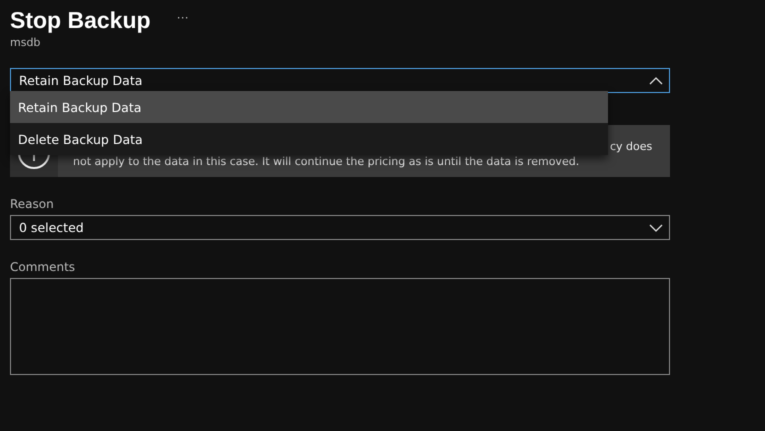 The image size is (765, 431). Describe the element at coordinates (309, 139) in the screenshot. I see `dropdown-option: Delete Backup Data` at that location.